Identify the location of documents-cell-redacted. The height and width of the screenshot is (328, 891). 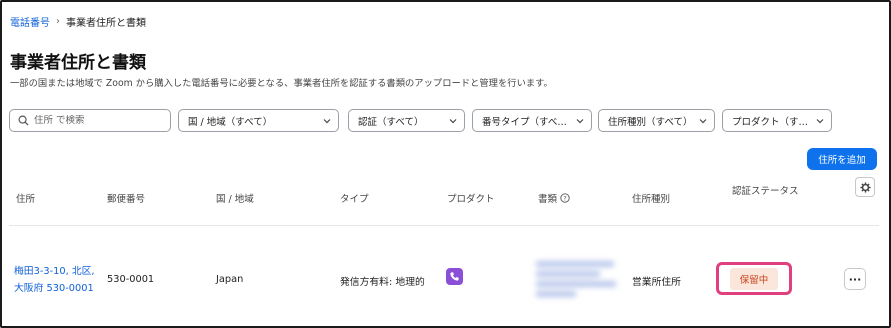
(577, 278).